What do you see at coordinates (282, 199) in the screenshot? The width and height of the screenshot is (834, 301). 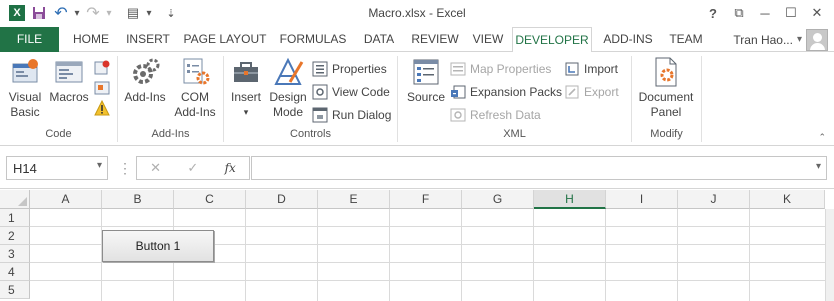 I see `column-header-d: D` at bounding box center [282, 199].